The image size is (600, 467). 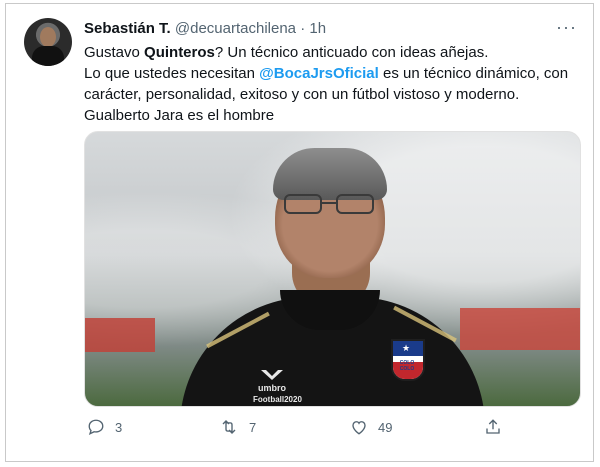 What do you see at coordinates (520, 329) in the screenshot?
I see `stadium-banner-right` at bounding box center [520, 329].